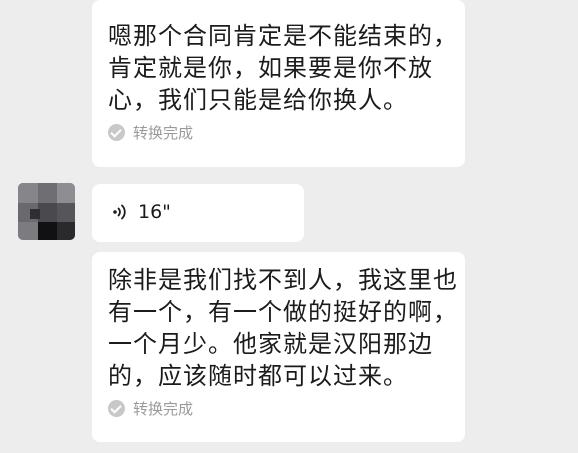 Image resolution: width=578 pixels, height=453 pixels. What do you see at coordinates (283, 312) in the screenshot?
I see `message-line: 有一个，有一个做的挺好的啊，` at bounding box center [283, 312].